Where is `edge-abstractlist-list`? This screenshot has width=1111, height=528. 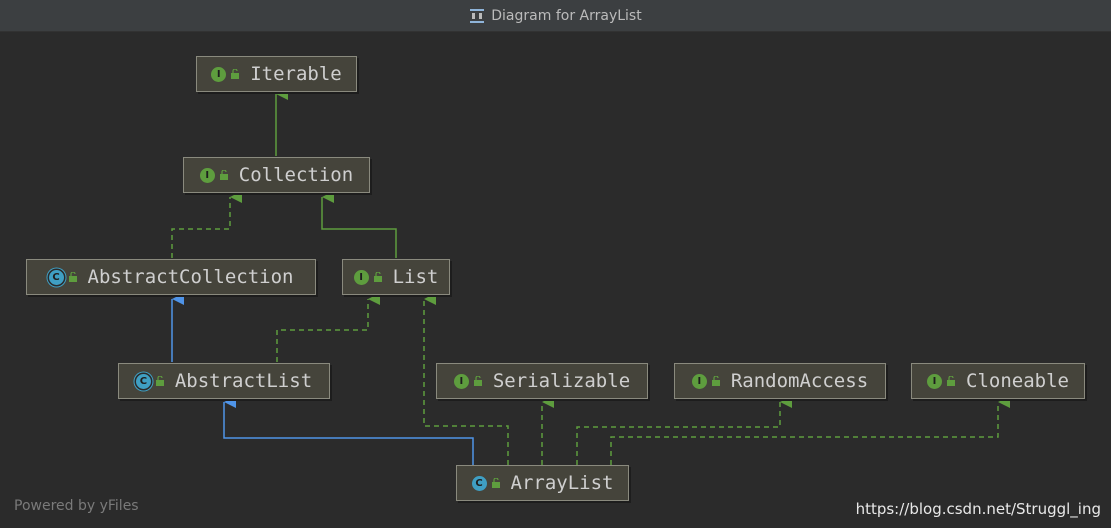 edge-abstractlist-list is located at coordinates (328, 327).